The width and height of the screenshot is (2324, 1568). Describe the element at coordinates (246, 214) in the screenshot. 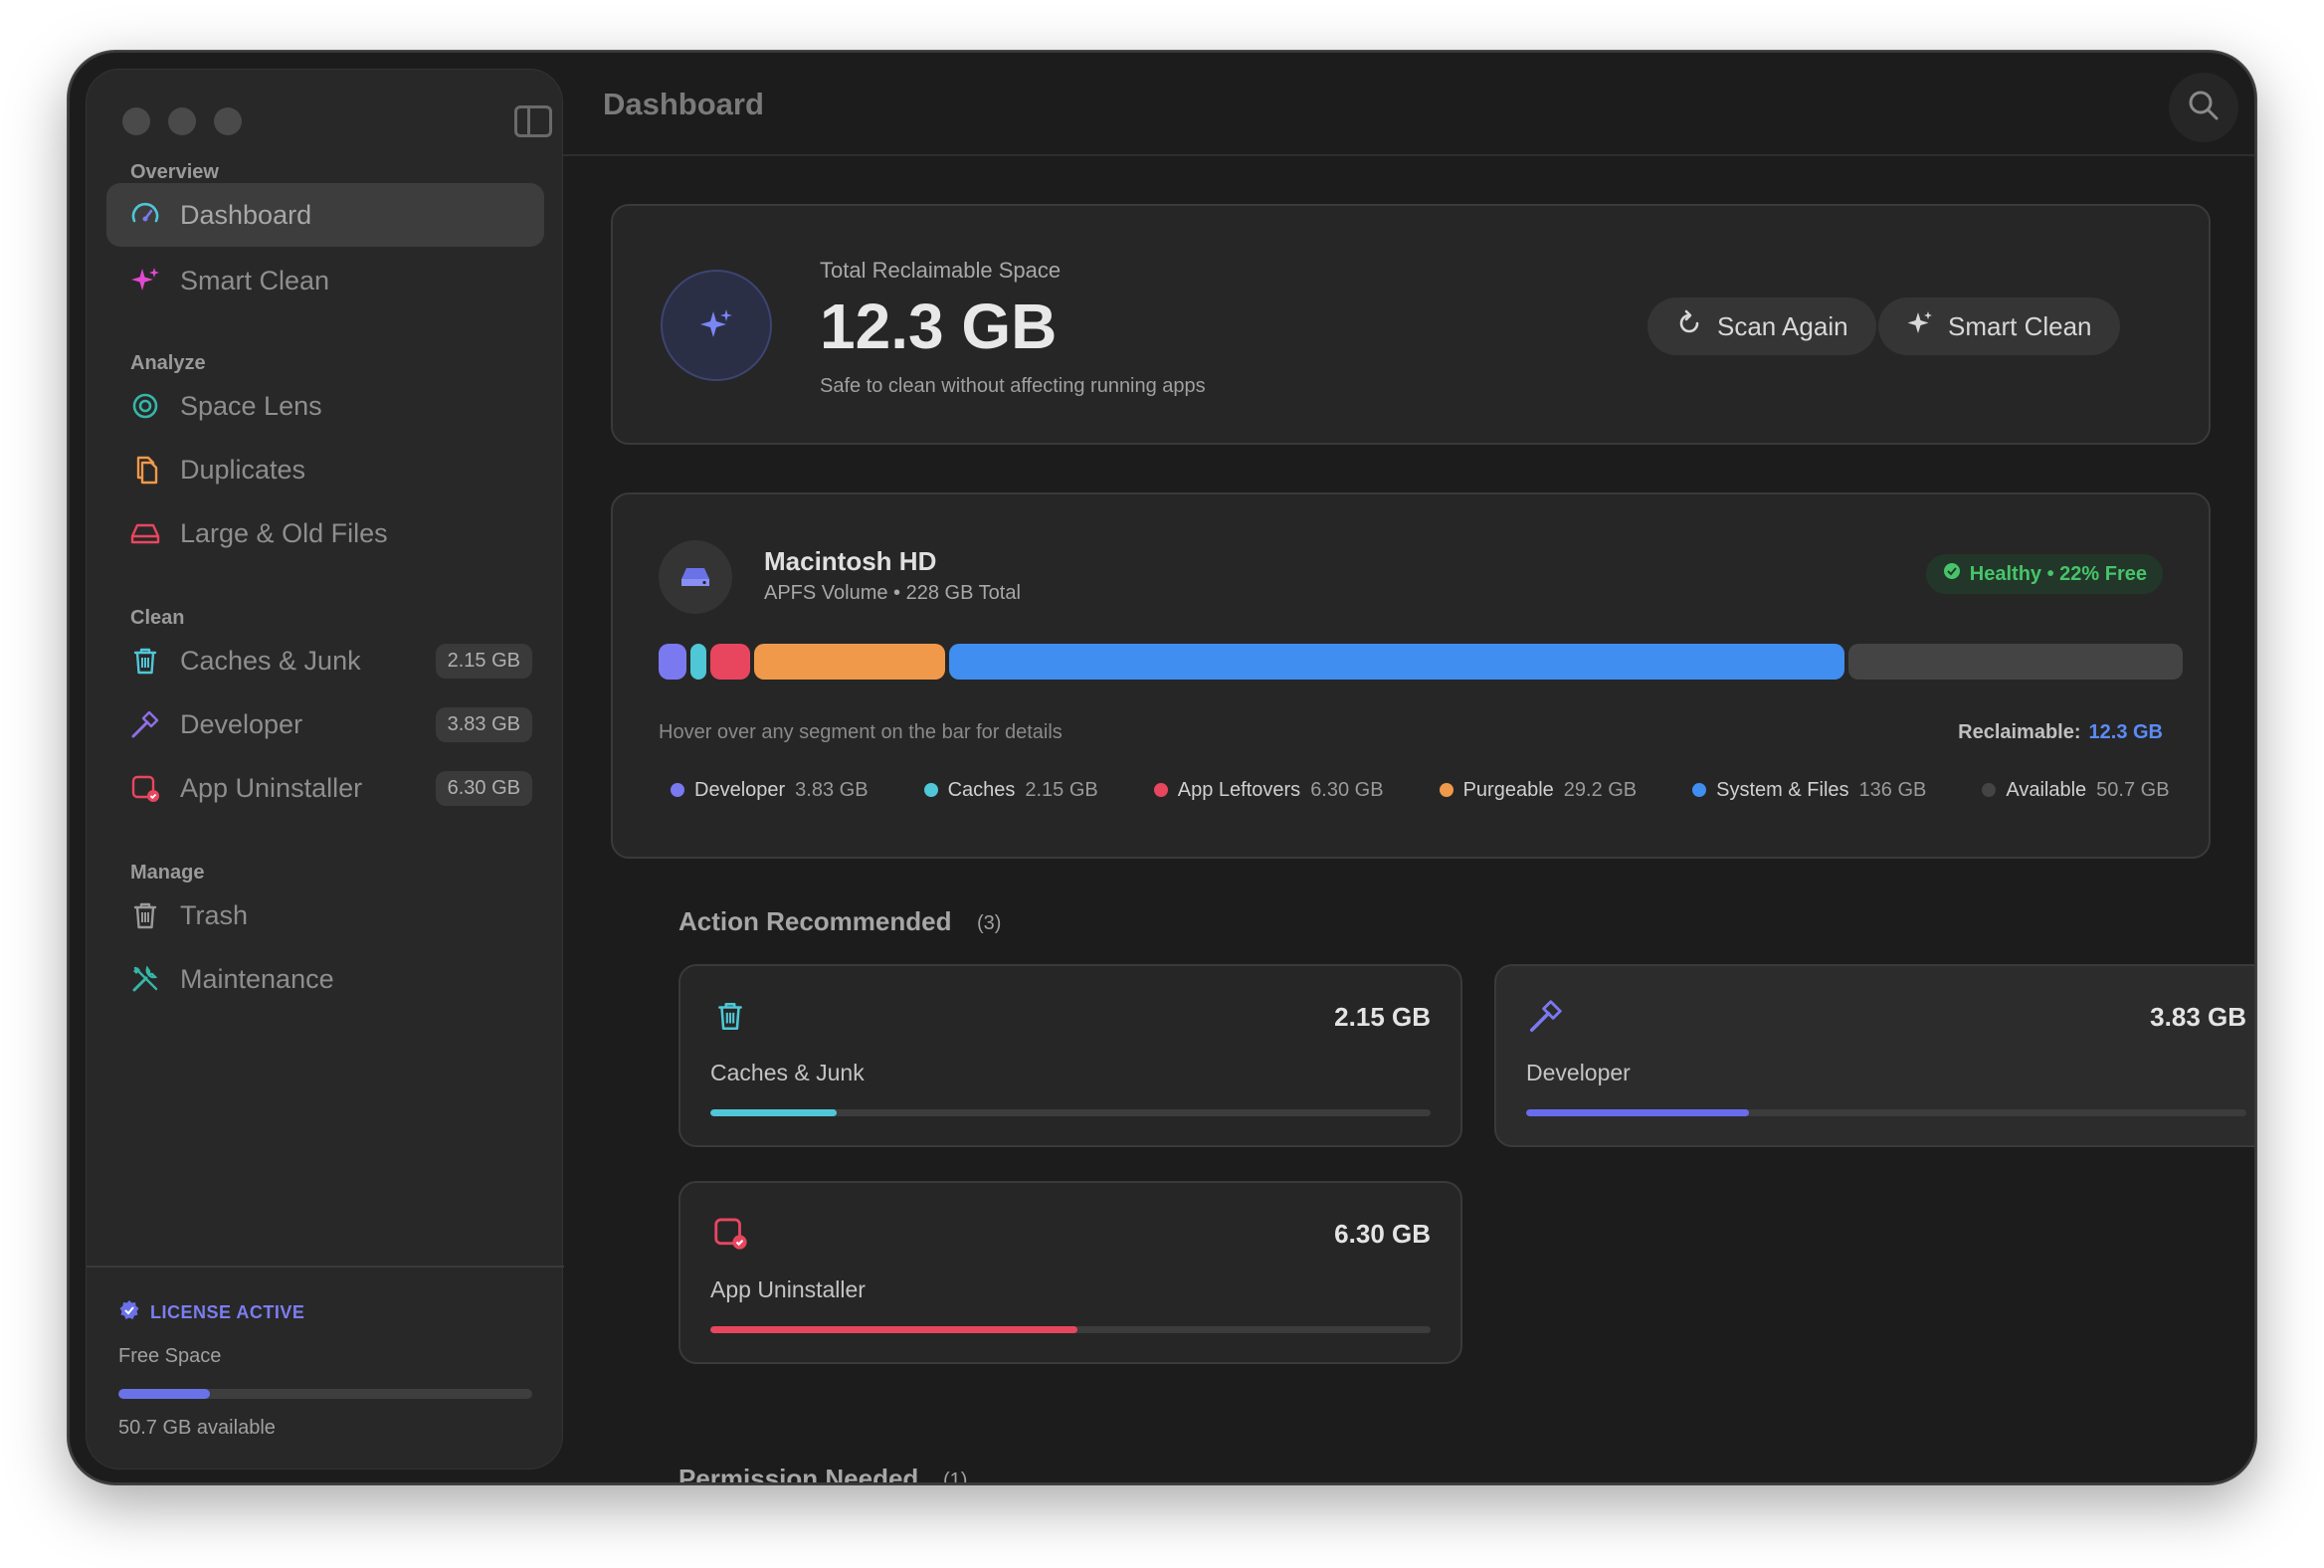

I see `sidebar-item-label: Dashboard` at that location.